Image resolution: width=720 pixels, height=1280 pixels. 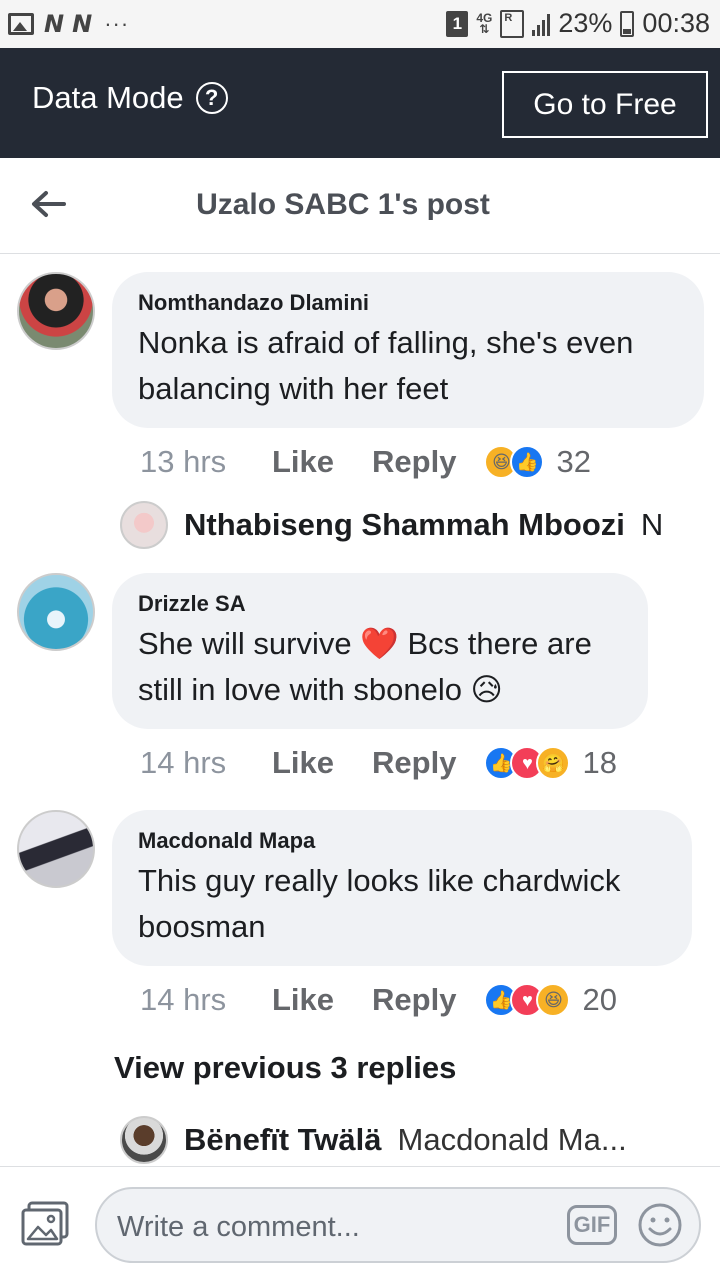 I want to click on roaming-icon: R, so click(x=512, y=23).